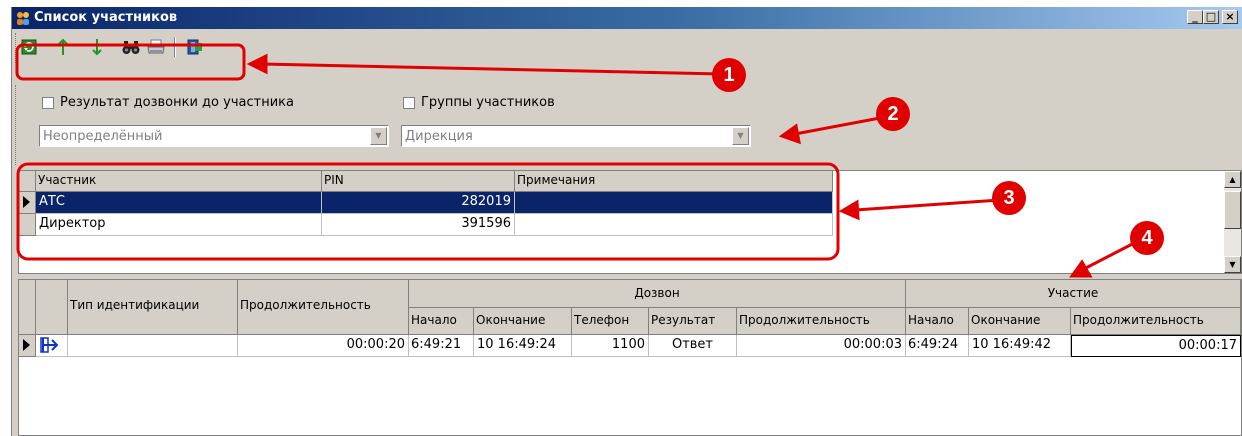  I want to click on table-cell: 10 16:49:24, so click(523, 346).